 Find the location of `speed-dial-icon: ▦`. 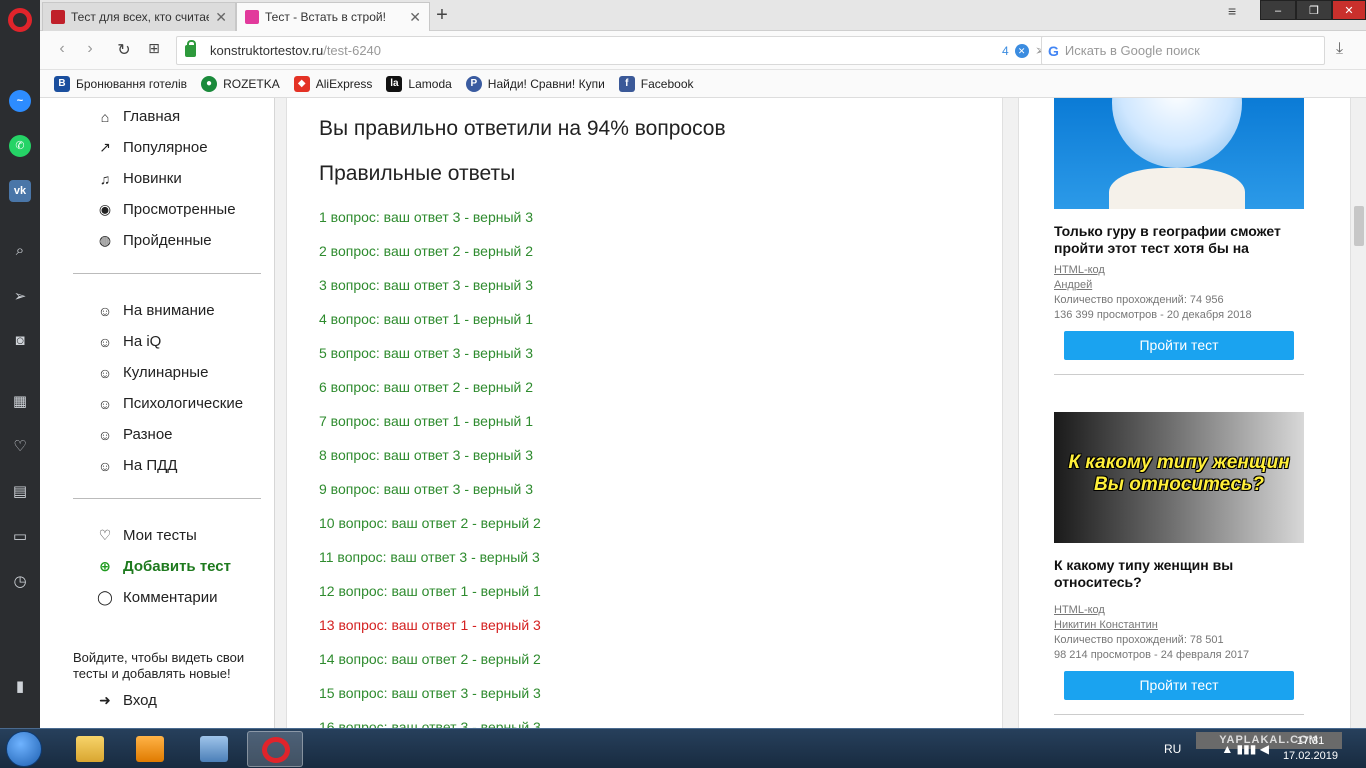

speed-dial-icon: ▦ is located at coordinates (20, 402).